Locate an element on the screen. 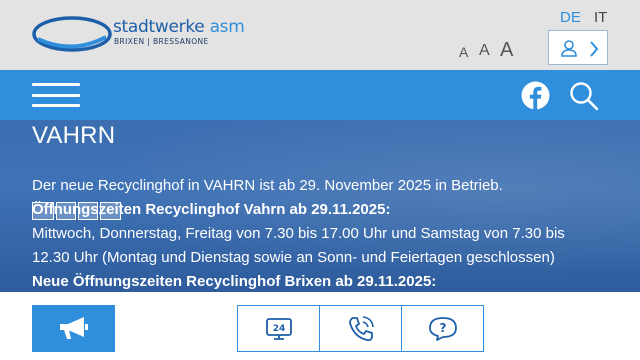 Image resolution: width=640 pixels, height=360 pixels. 24h-service-icon: 24 is located at coordinates (278, 328).